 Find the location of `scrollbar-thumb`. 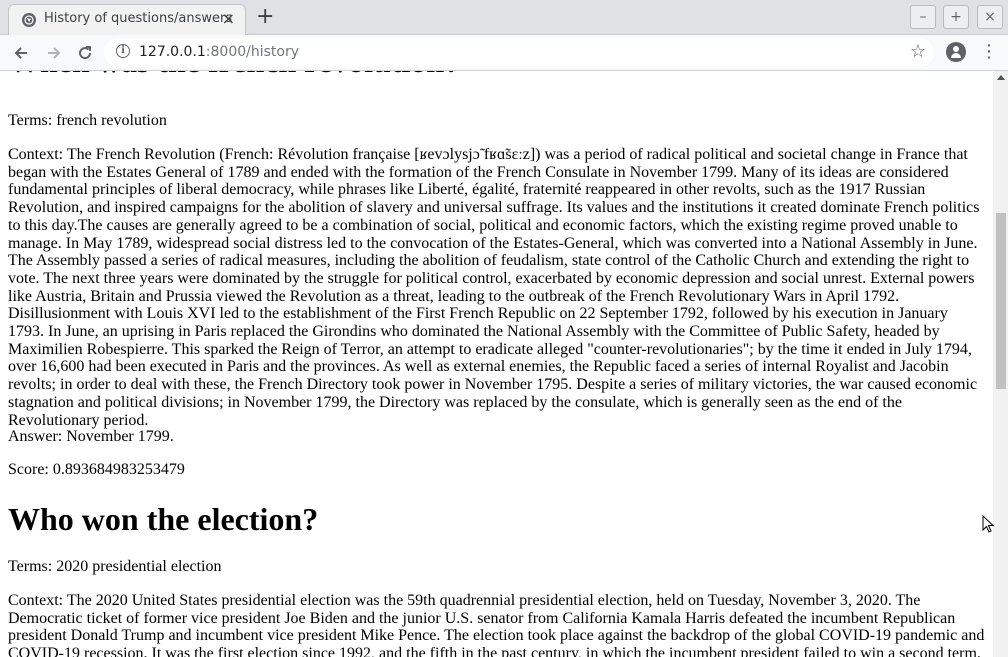

scrollbar-thumb is located at coordinates (1001, 301).